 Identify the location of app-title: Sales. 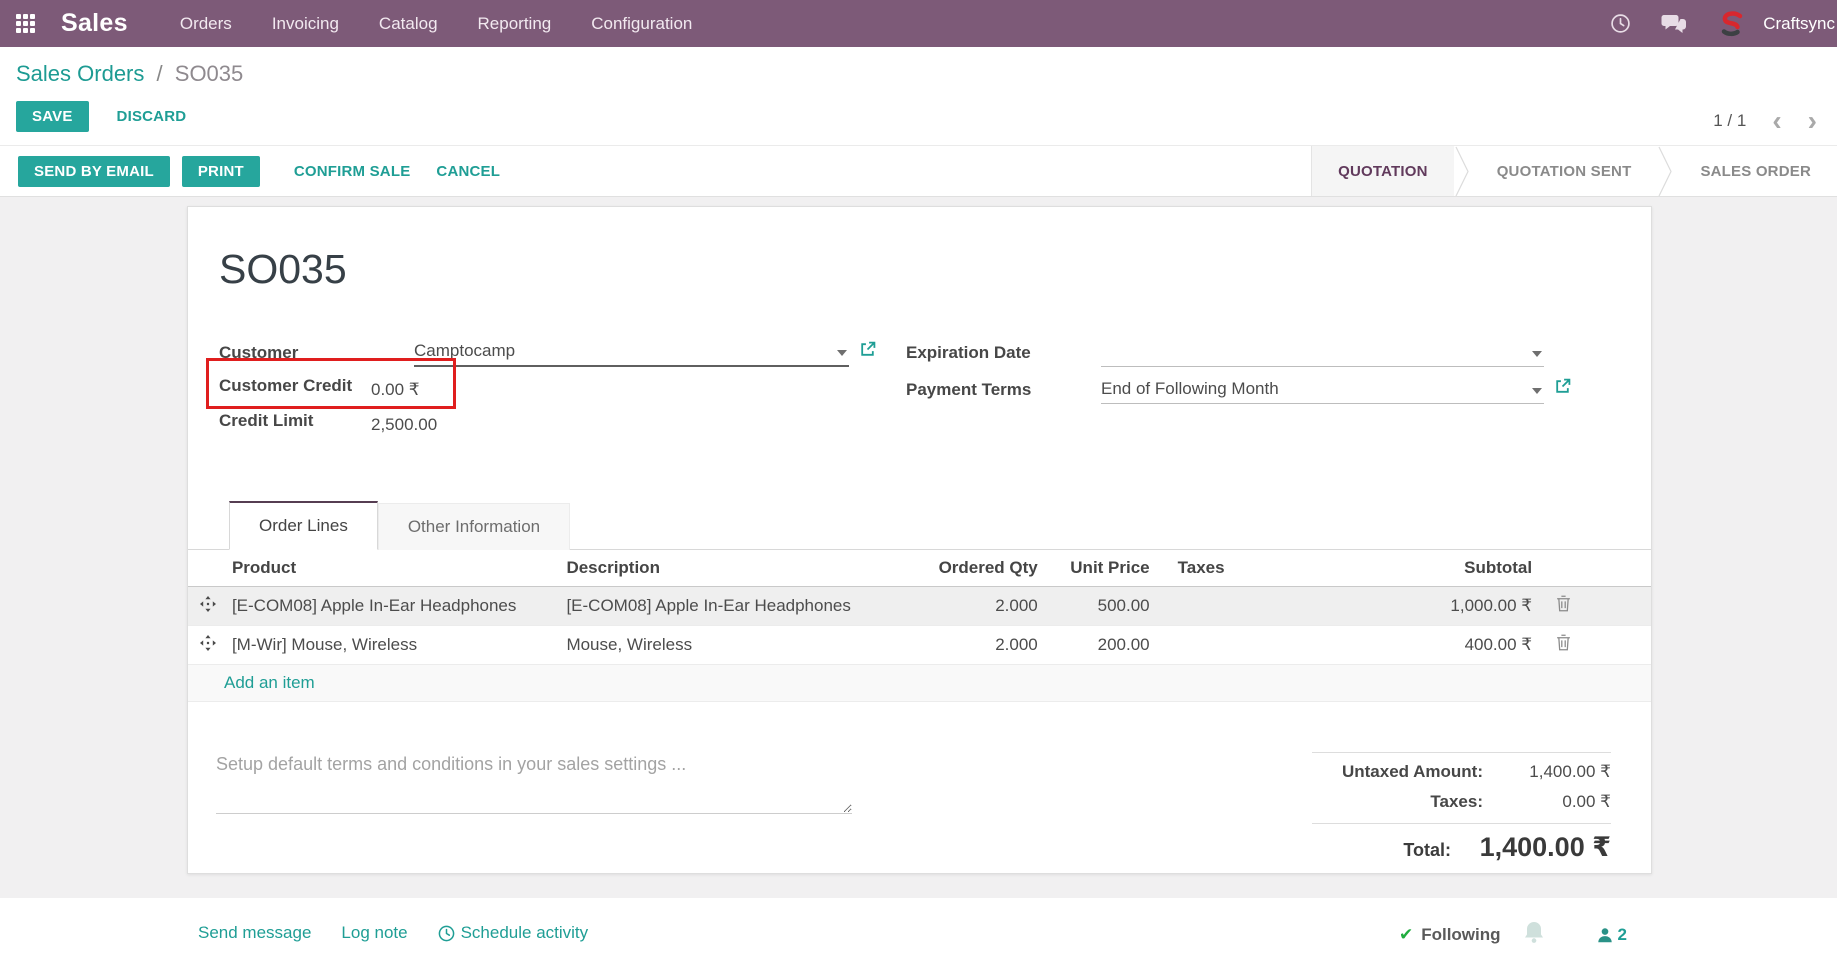
(94, 23).